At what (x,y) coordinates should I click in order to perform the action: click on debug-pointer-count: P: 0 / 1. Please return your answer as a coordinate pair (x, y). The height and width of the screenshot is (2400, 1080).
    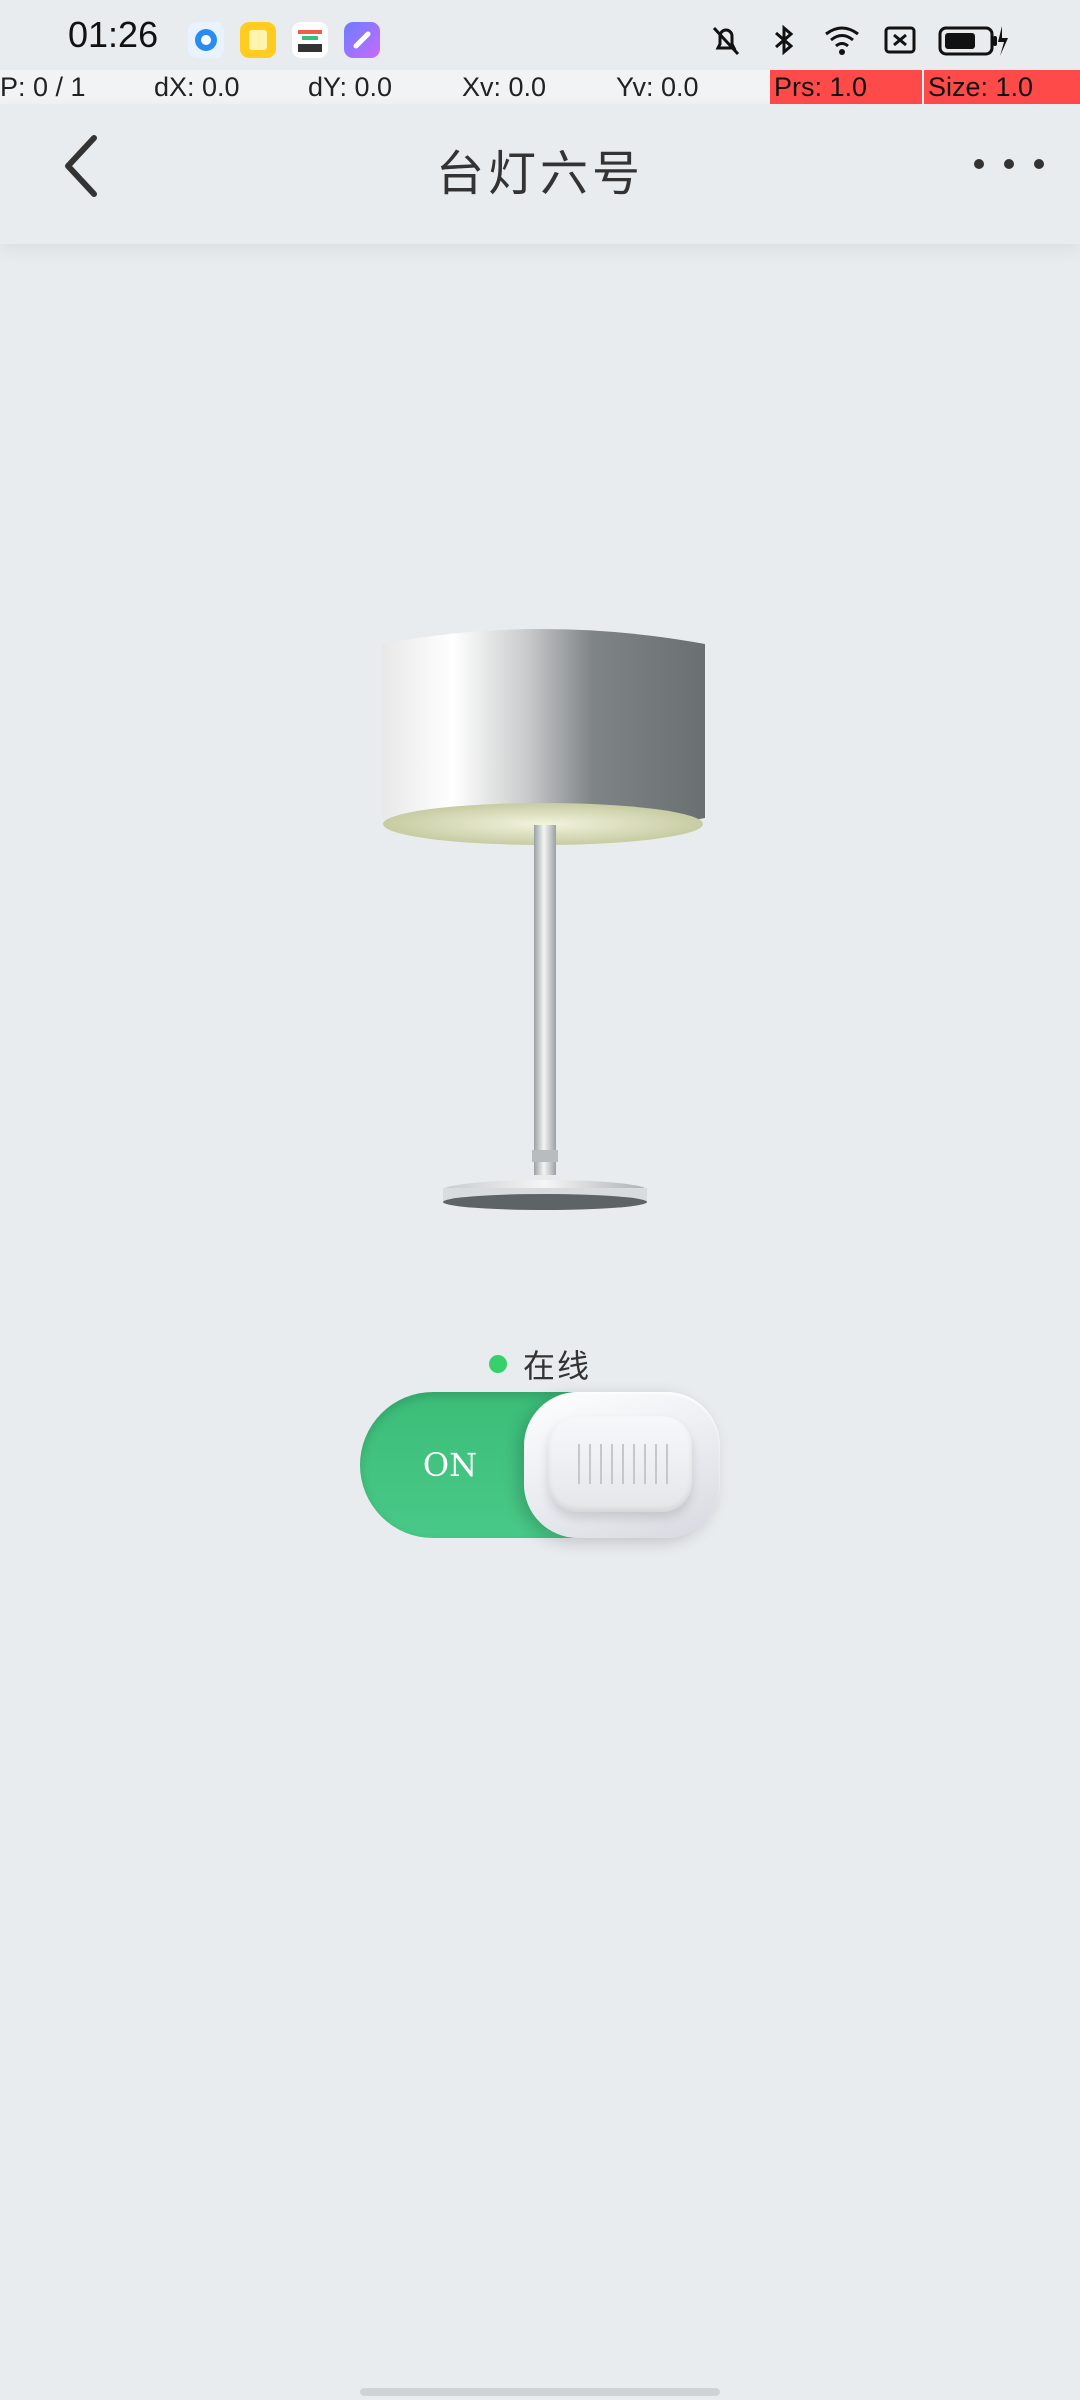
    Looking at the image, I should click on (43, 87).